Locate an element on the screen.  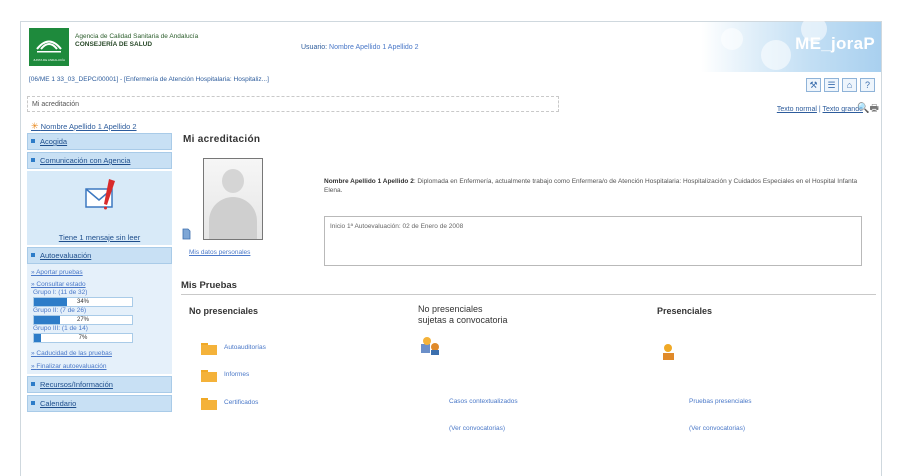
personal-data-icon is located at coordinates (186, 234).